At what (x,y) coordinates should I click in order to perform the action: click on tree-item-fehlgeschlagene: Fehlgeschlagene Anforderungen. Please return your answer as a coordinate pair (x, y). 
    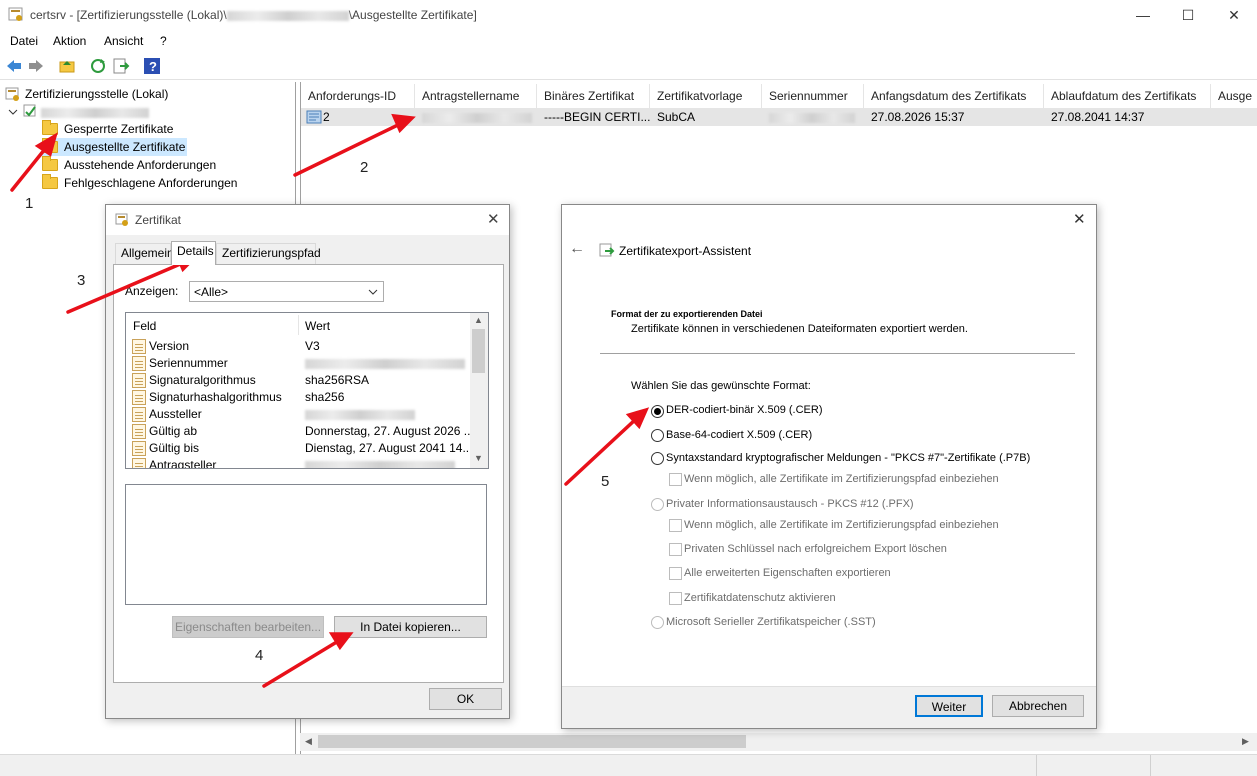
    Looking at the image, I should click on (152, 183).